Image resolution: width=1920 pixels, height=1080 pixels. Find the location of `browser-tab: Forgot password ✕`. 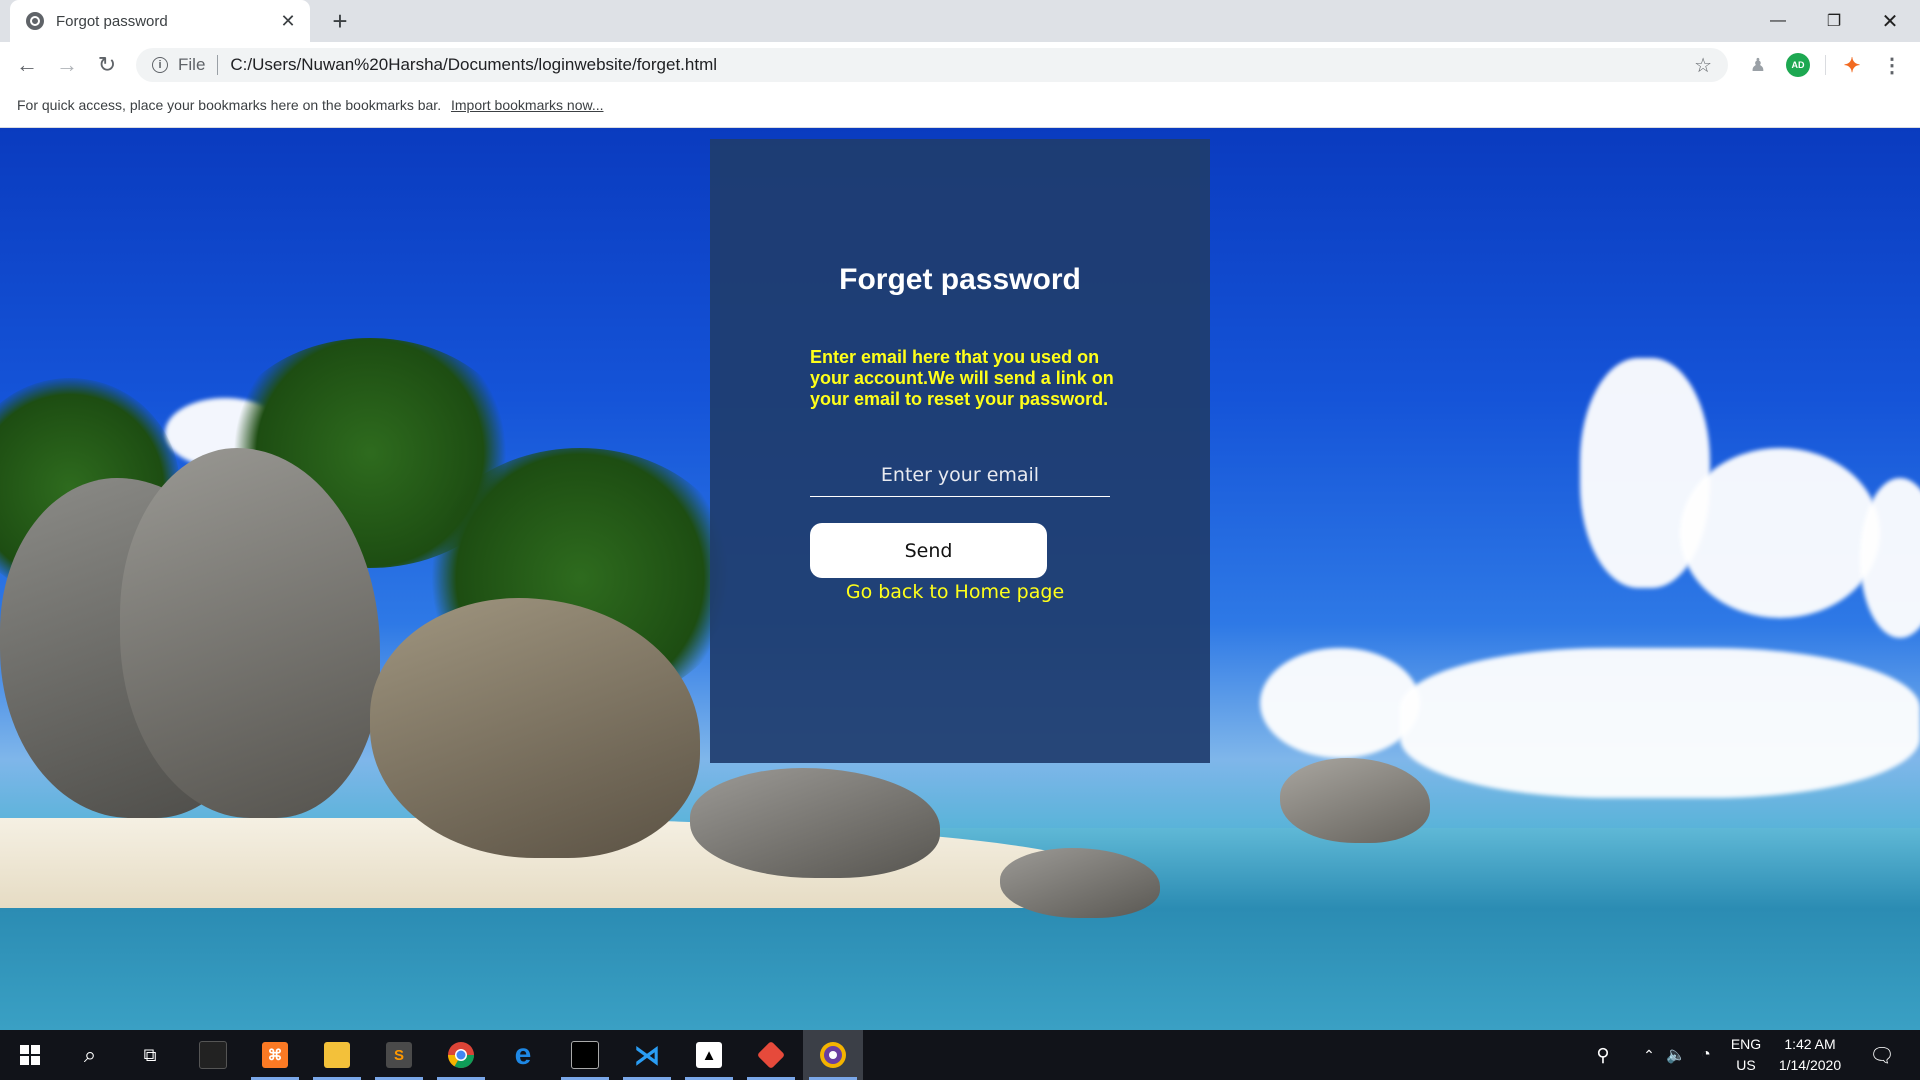

browser-tab: Forgot password ✕ is located at coordinates (160, 21).